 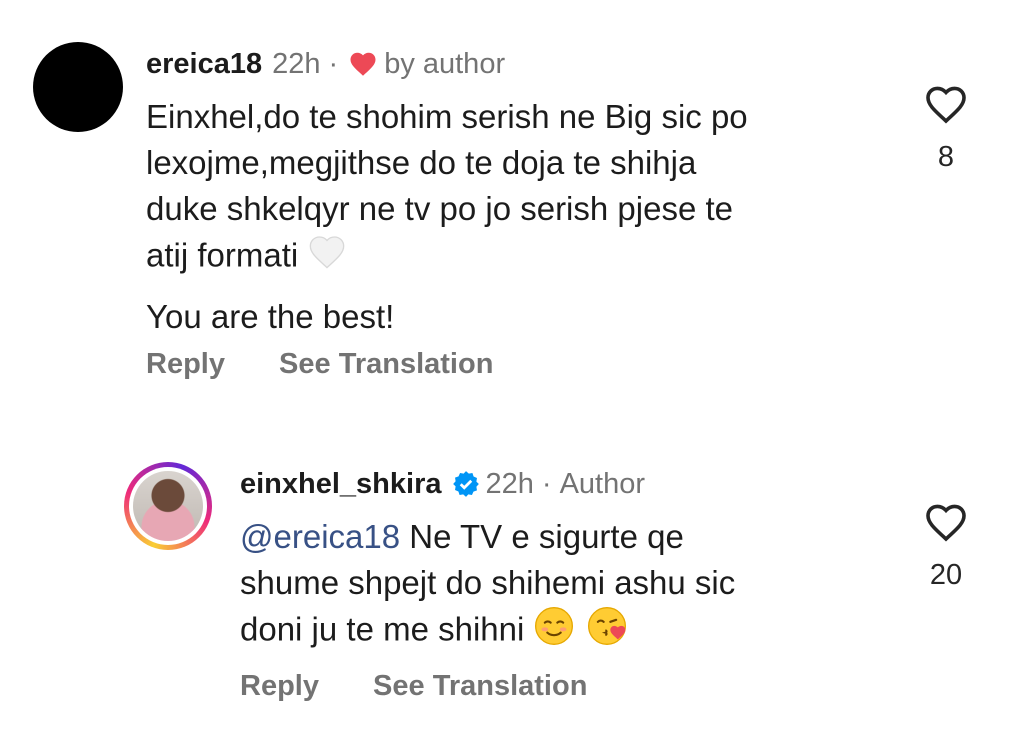 What do you see at coordinates (447, 258) in the screenshot?
I see `comment-1-line-4: atij formati` at bounding box center [447, 258].